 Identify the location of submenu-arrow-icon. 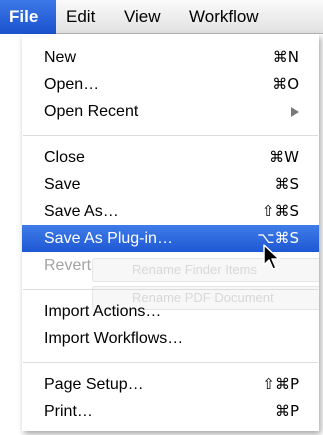
(295, 112).